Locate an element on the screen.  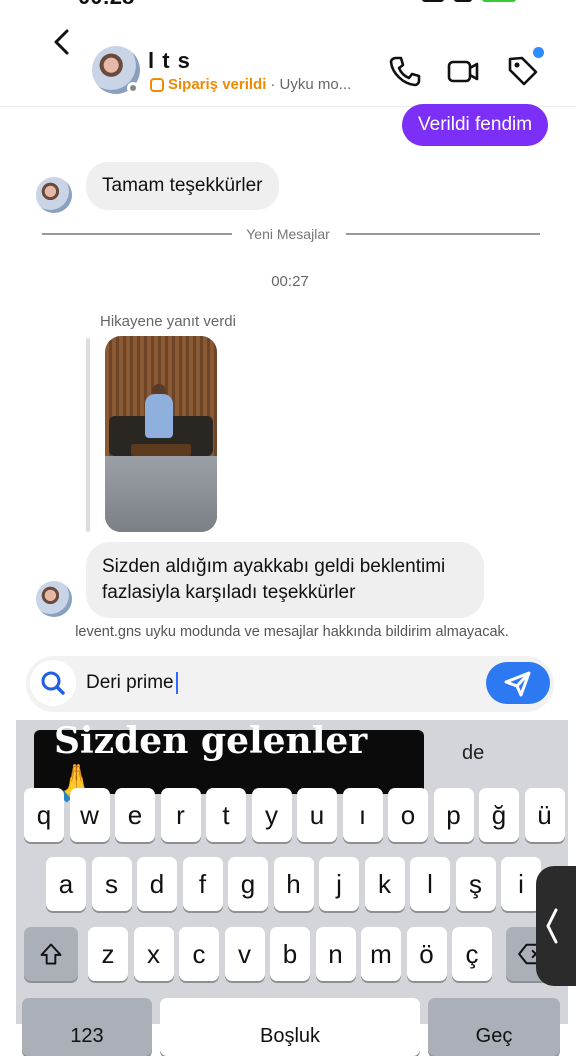
key-v: v is located at coordinates (244, 954).